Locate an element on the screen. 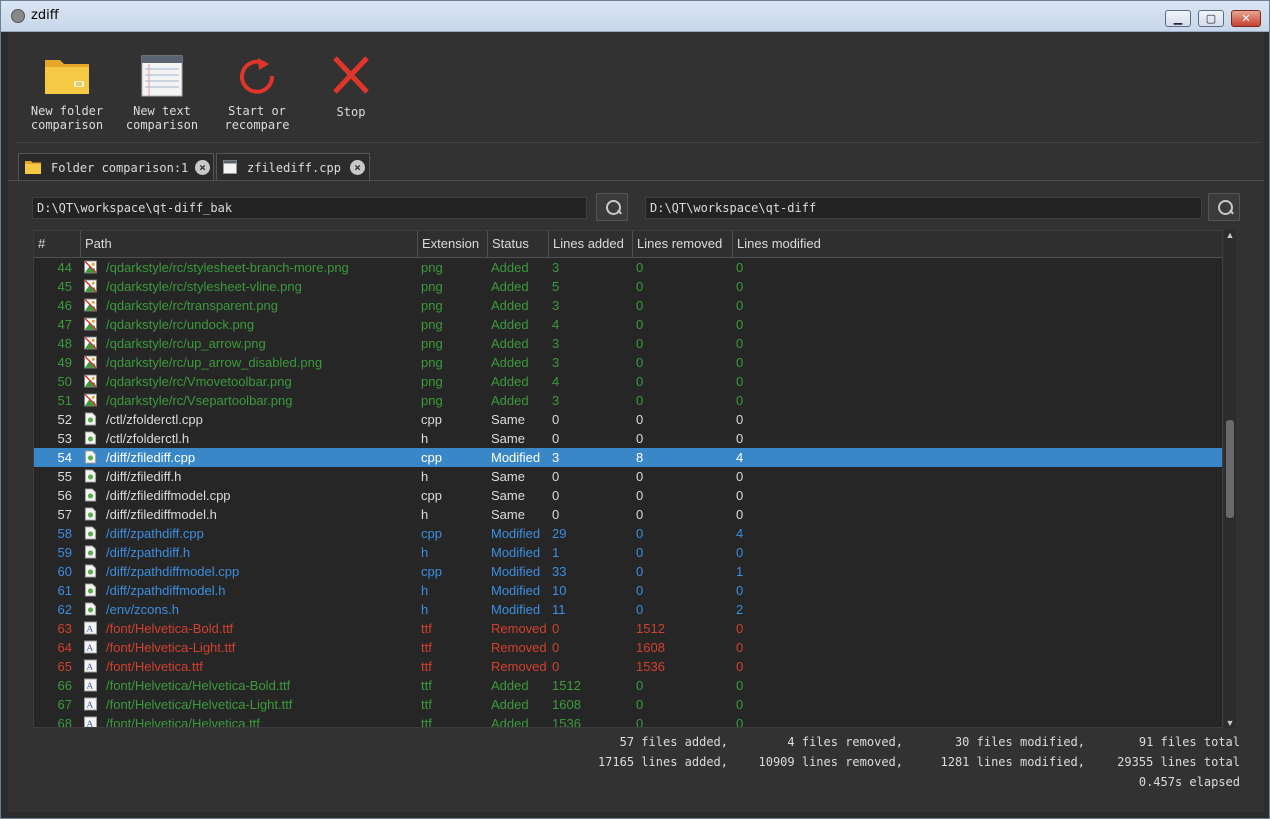  image-file-icon is located at coordinates (90, 381).